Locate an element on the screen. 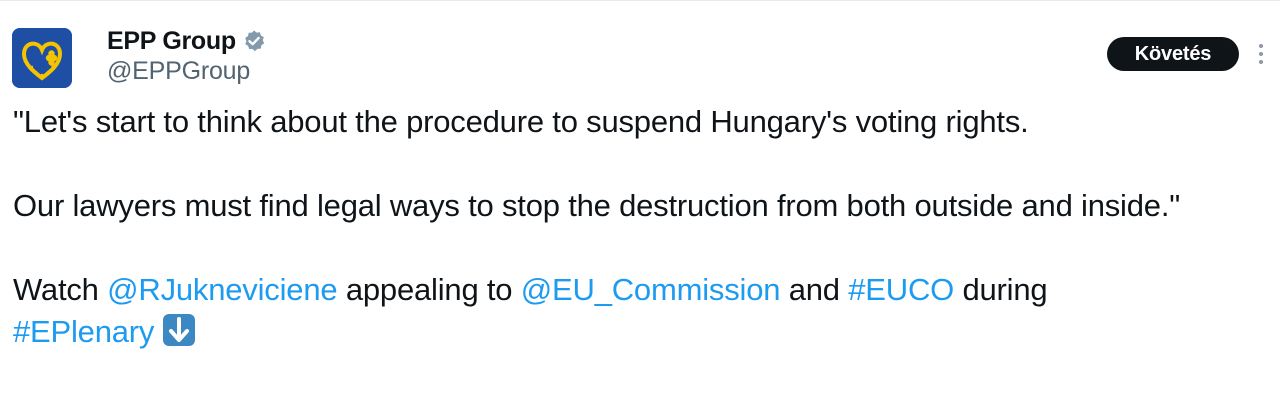 The width and height of the screenshot is (1280, 404). display-name: EPP Group is located at coordinates (171, 41).